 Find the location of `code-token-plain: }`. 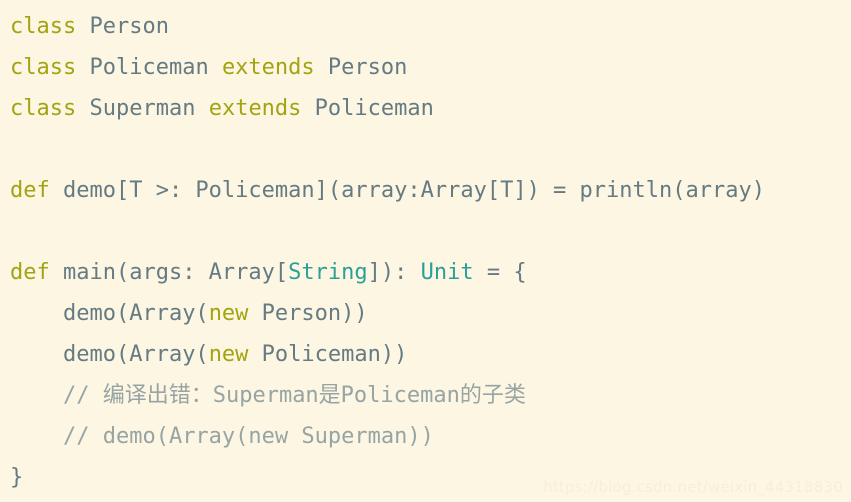

code-token-plain: } is located at coordinates (17, 477).